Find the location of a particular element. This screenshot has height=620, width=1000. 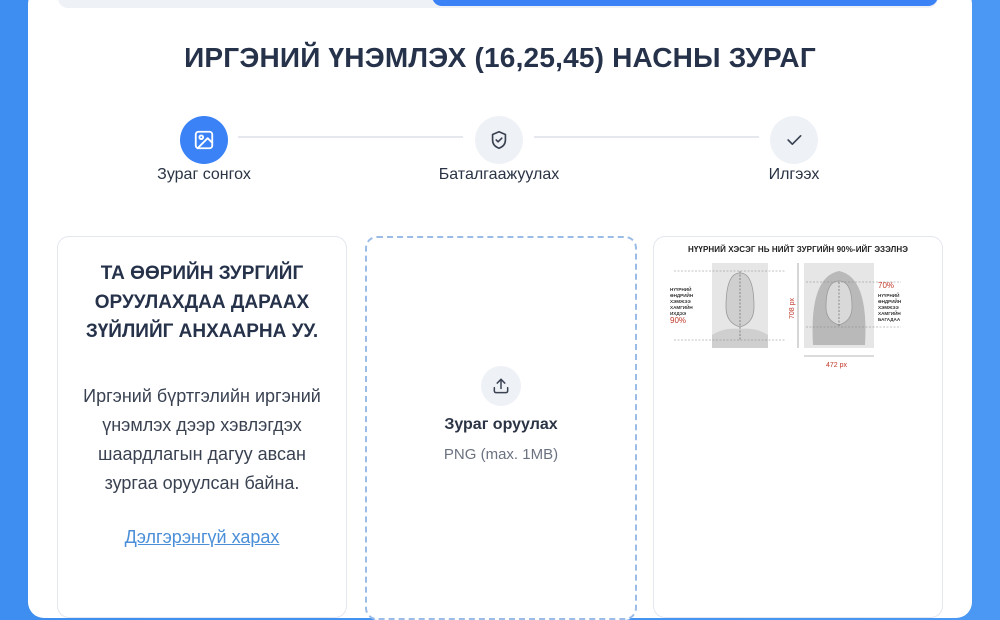

right-caption-3: ХЭМЖЭЭ is located at coordinates (888, 307).